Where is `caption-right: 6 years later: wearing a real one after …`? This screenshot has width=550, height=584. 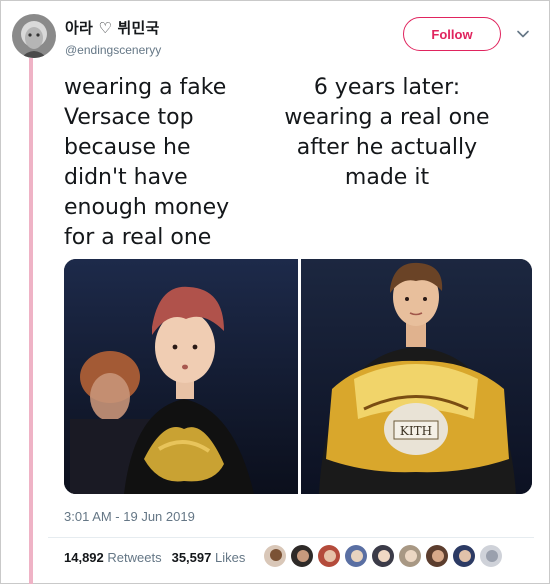
caption-right: 6 years later: wearing a real one after … is located at coordinates (387, 133).